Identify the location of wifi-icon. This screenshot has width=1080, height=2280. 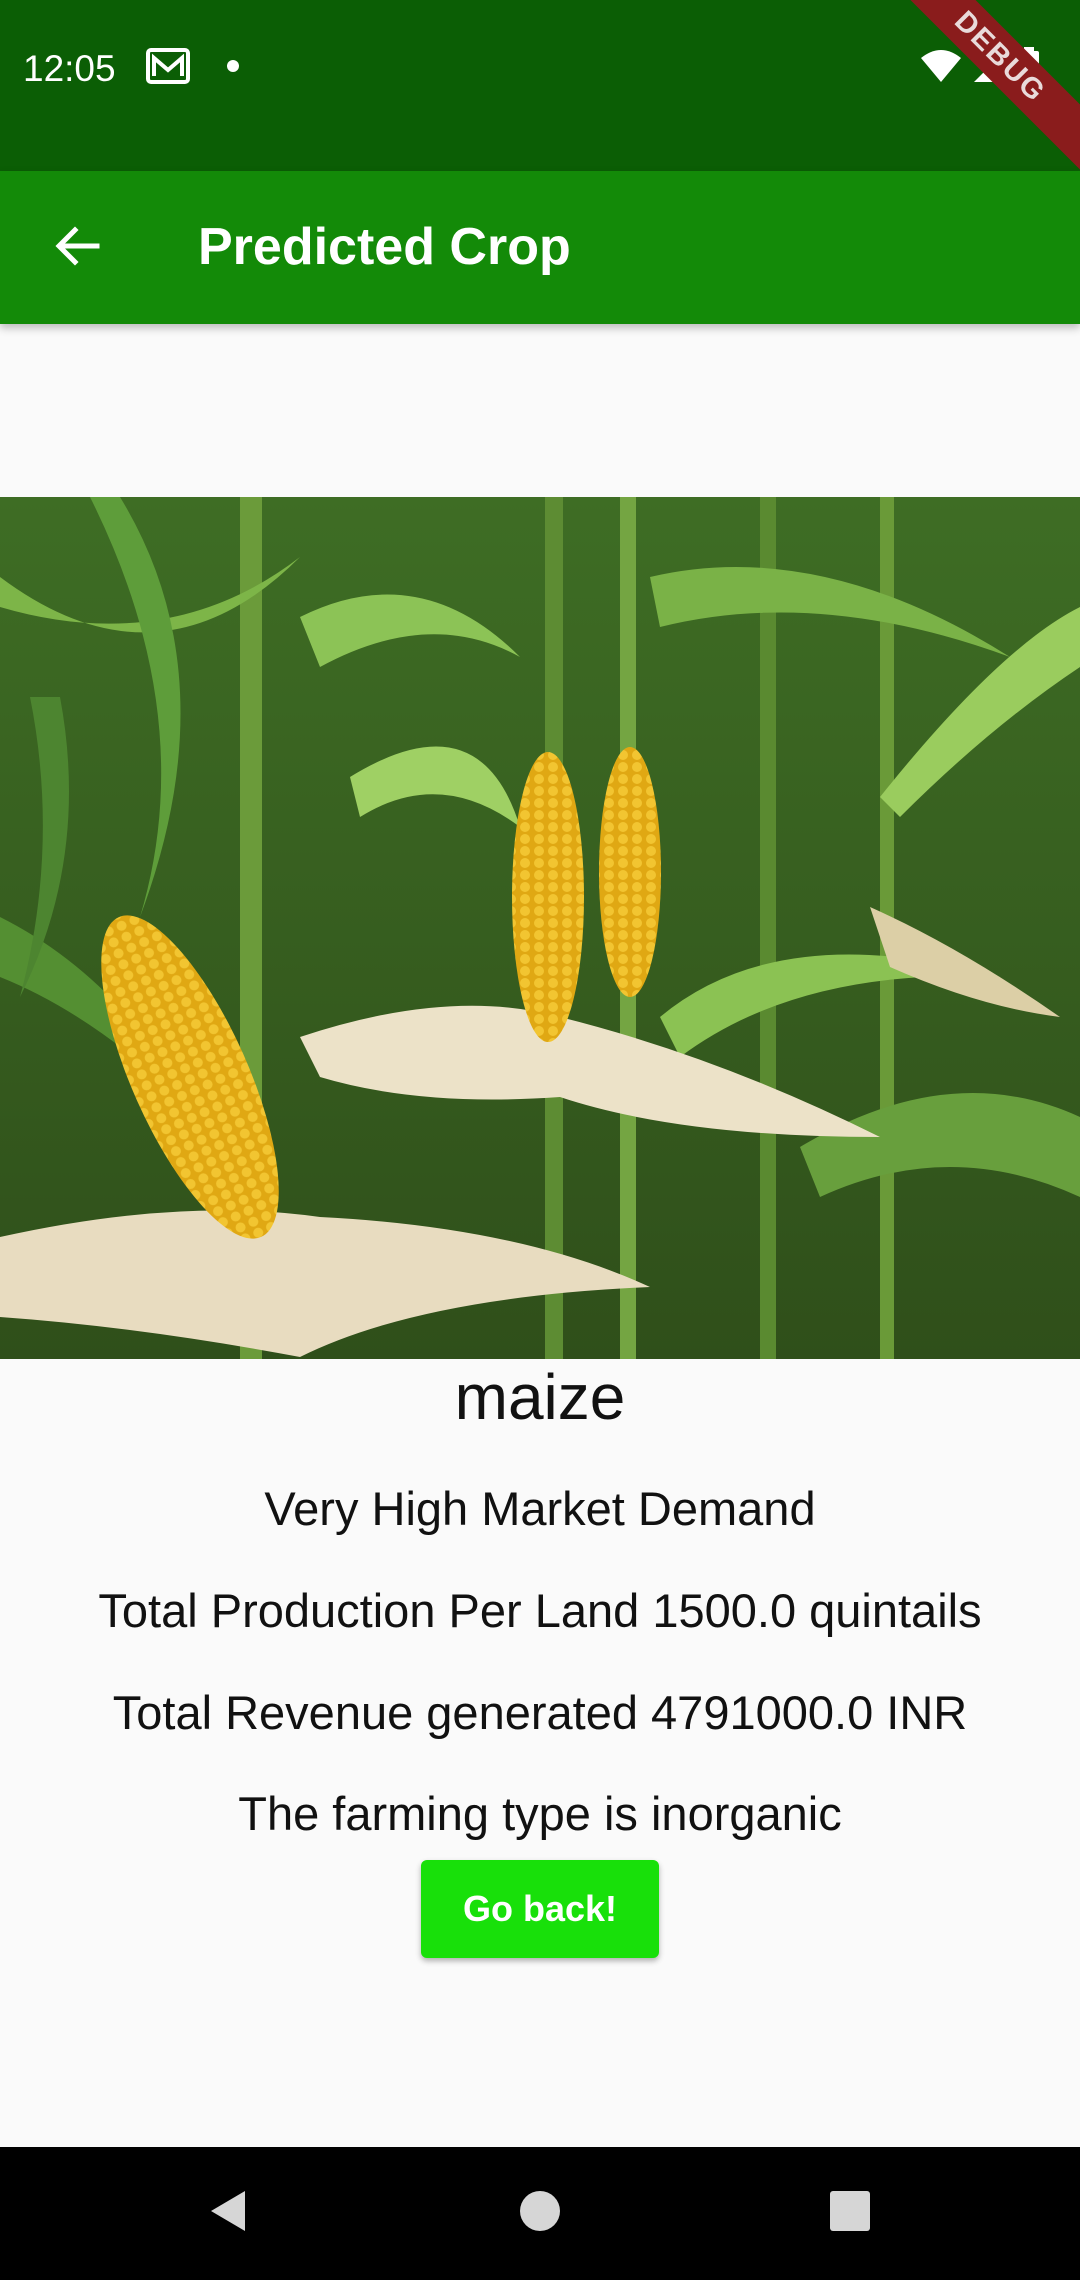
(941, 68).